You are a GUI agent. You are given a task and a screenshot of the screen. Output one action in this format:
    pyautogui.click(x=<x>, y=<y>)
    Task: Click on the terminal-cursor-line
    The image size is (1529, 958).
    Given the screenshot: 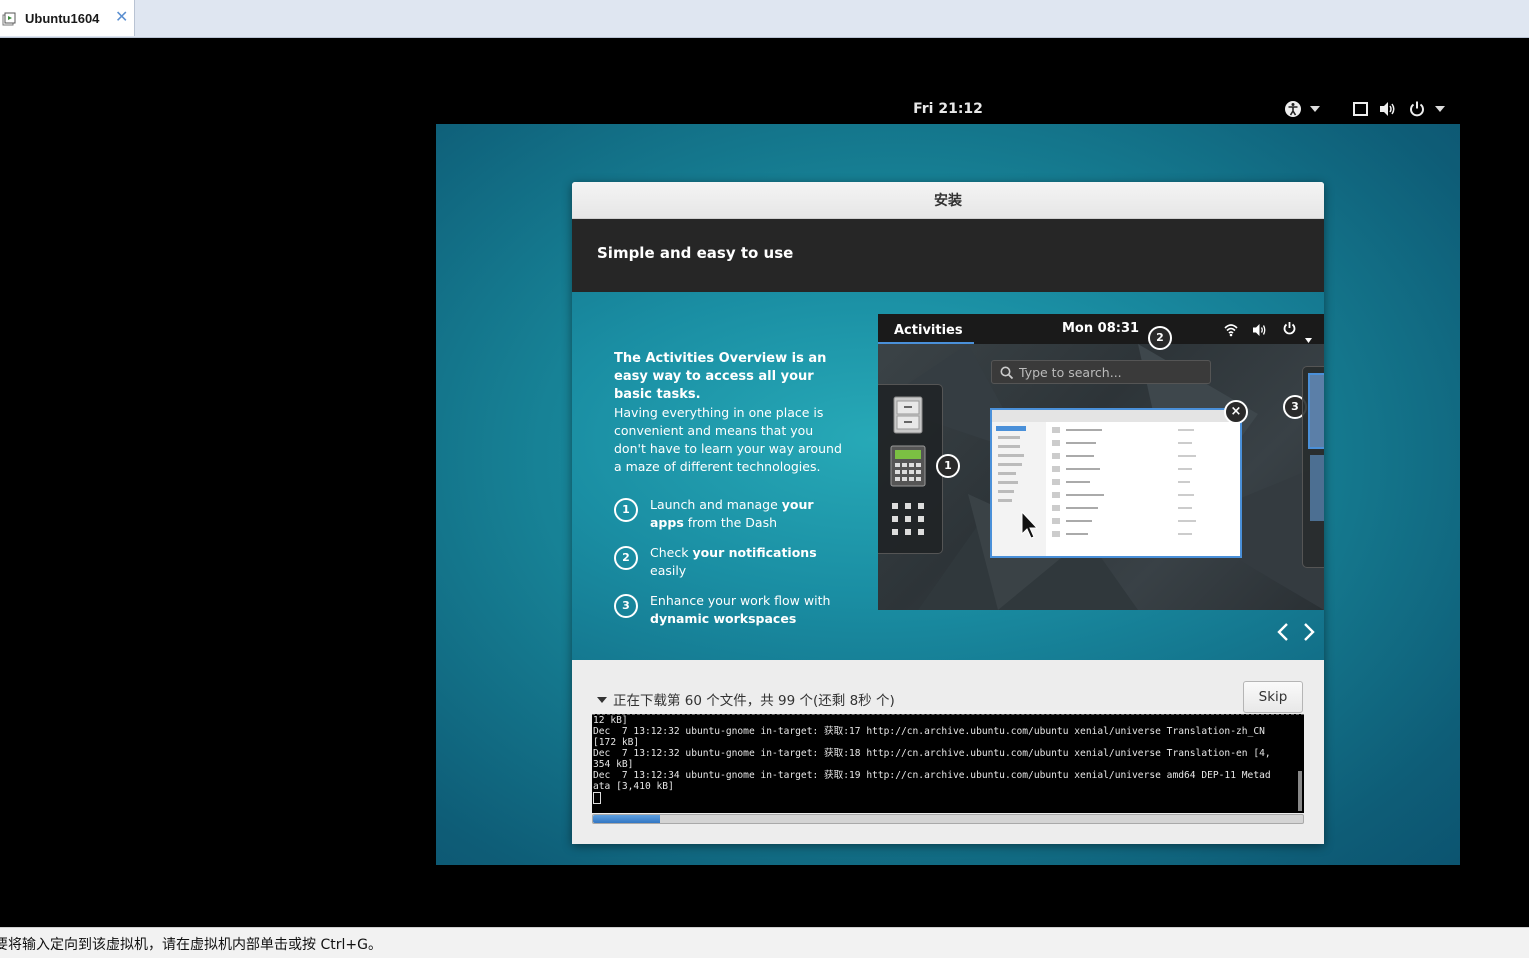 What is the action you would take?
    pyautogui.click(x=948, y=798)
    